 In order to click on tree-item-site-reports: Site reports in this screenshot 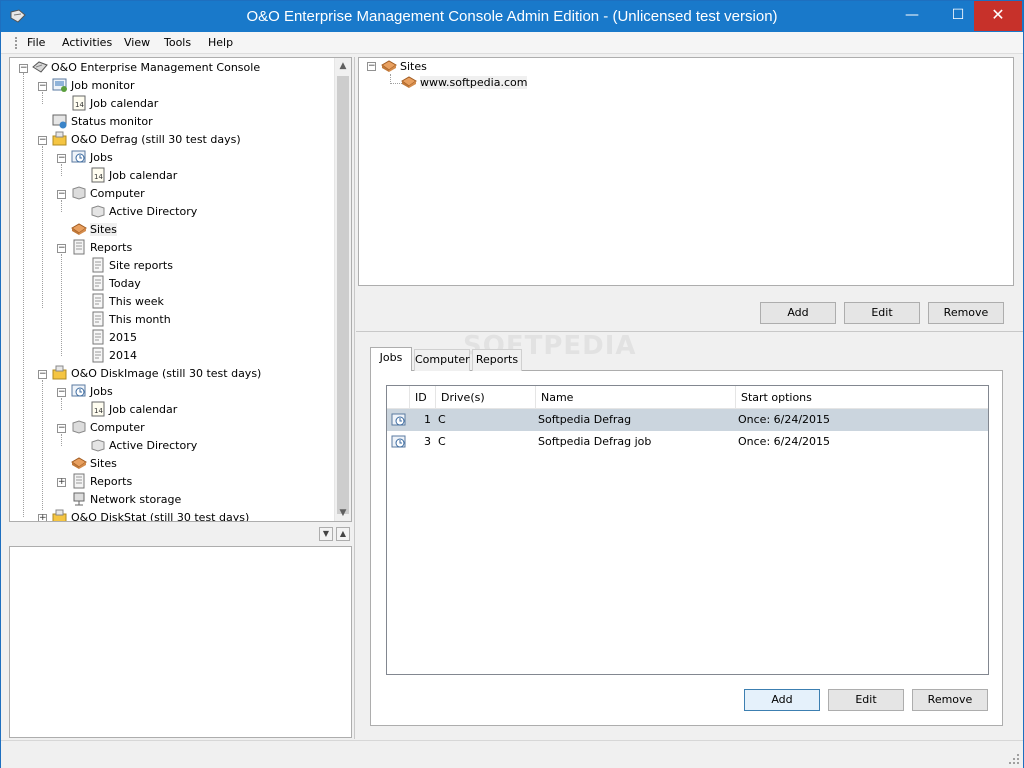, I will do `click(131, 266)`.